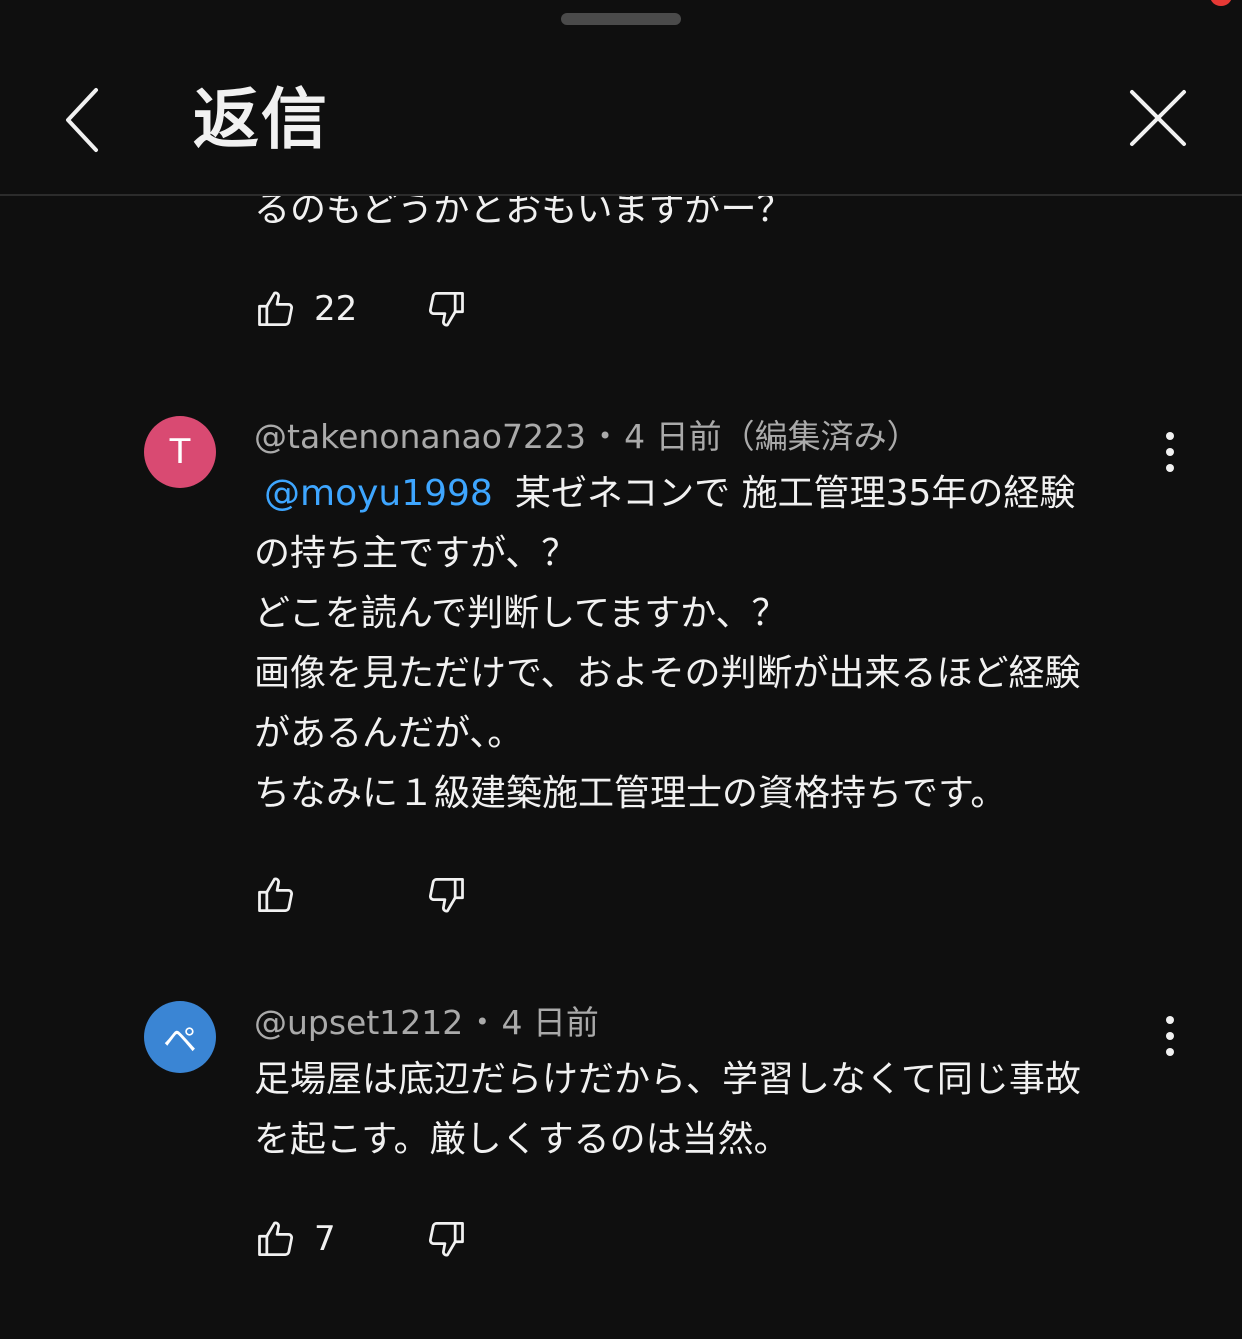 The image size is (1242, 1339). What do you see at coordinates (795, 493) in the screenshot?
I see `comment-line-text: 某ゼネコンで 施工管理35年の経験` at bounding box center [795, 493].